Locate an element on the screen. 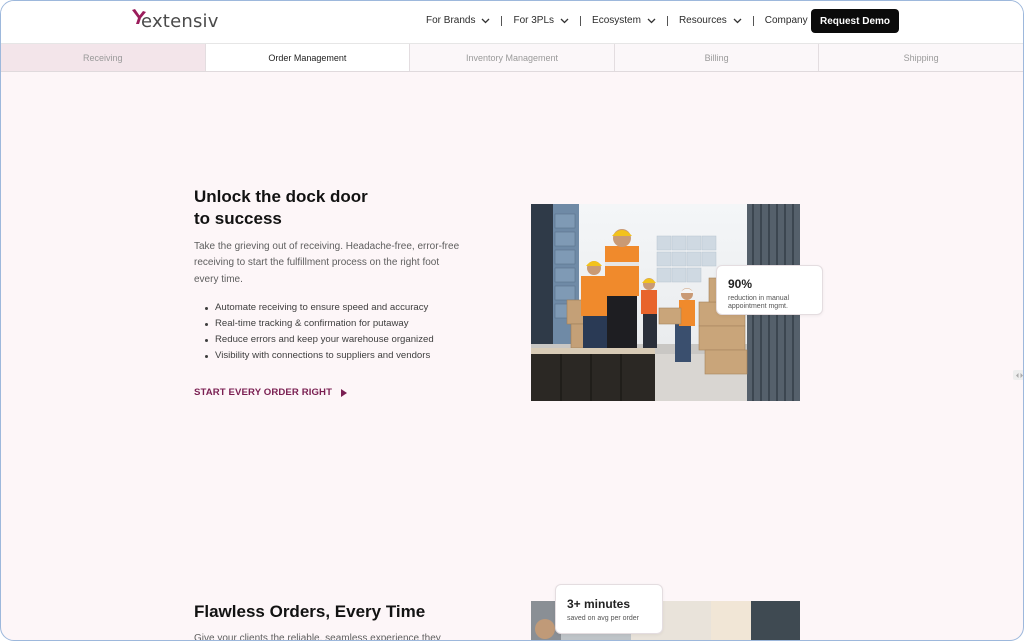  nav-for-brands: For Brands is located at coordinates (458, 20).